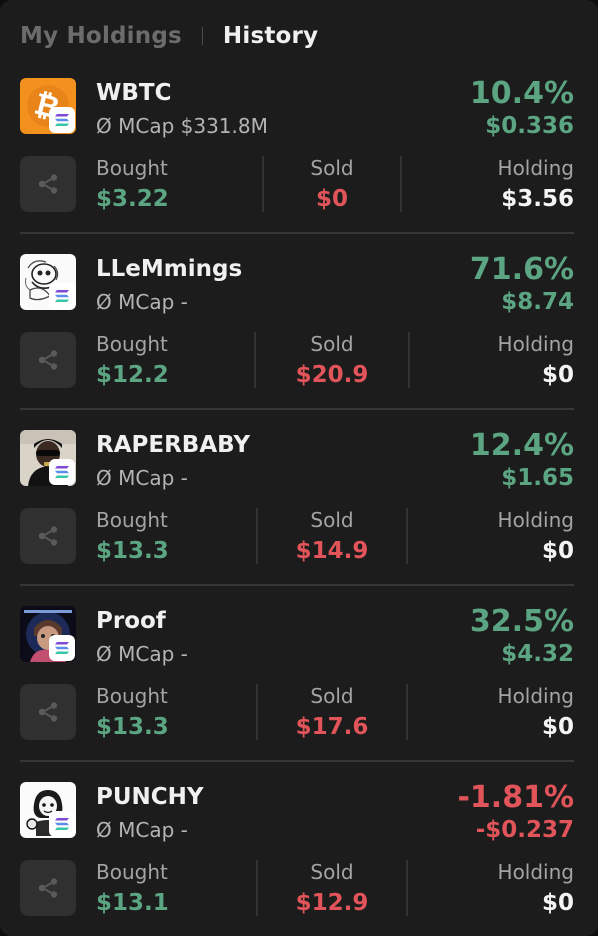 The image size is (598, 936). I want to click on sold-value: $17.6, so click(332, 727).